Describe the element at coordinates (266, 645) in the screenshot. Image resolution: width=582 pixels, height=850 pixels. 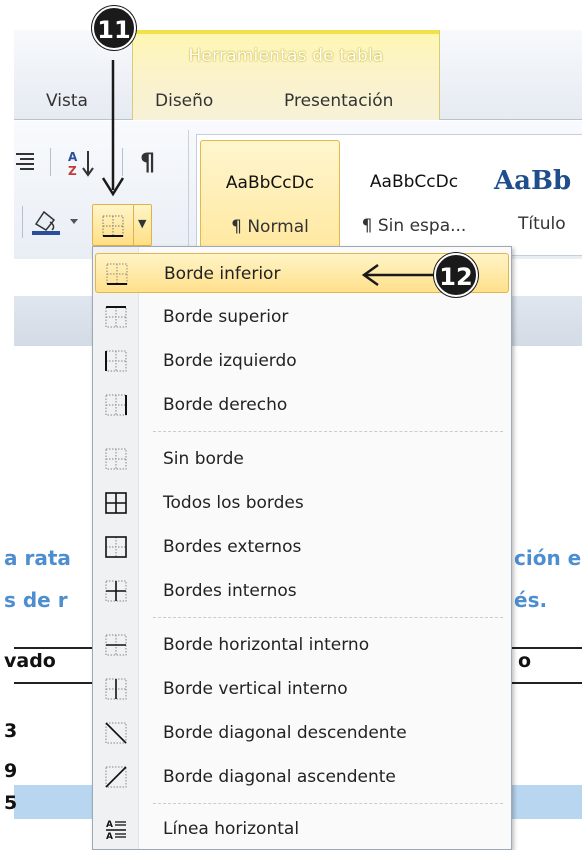
I see `menu-item-label: Borde horizontal interno` at that location.